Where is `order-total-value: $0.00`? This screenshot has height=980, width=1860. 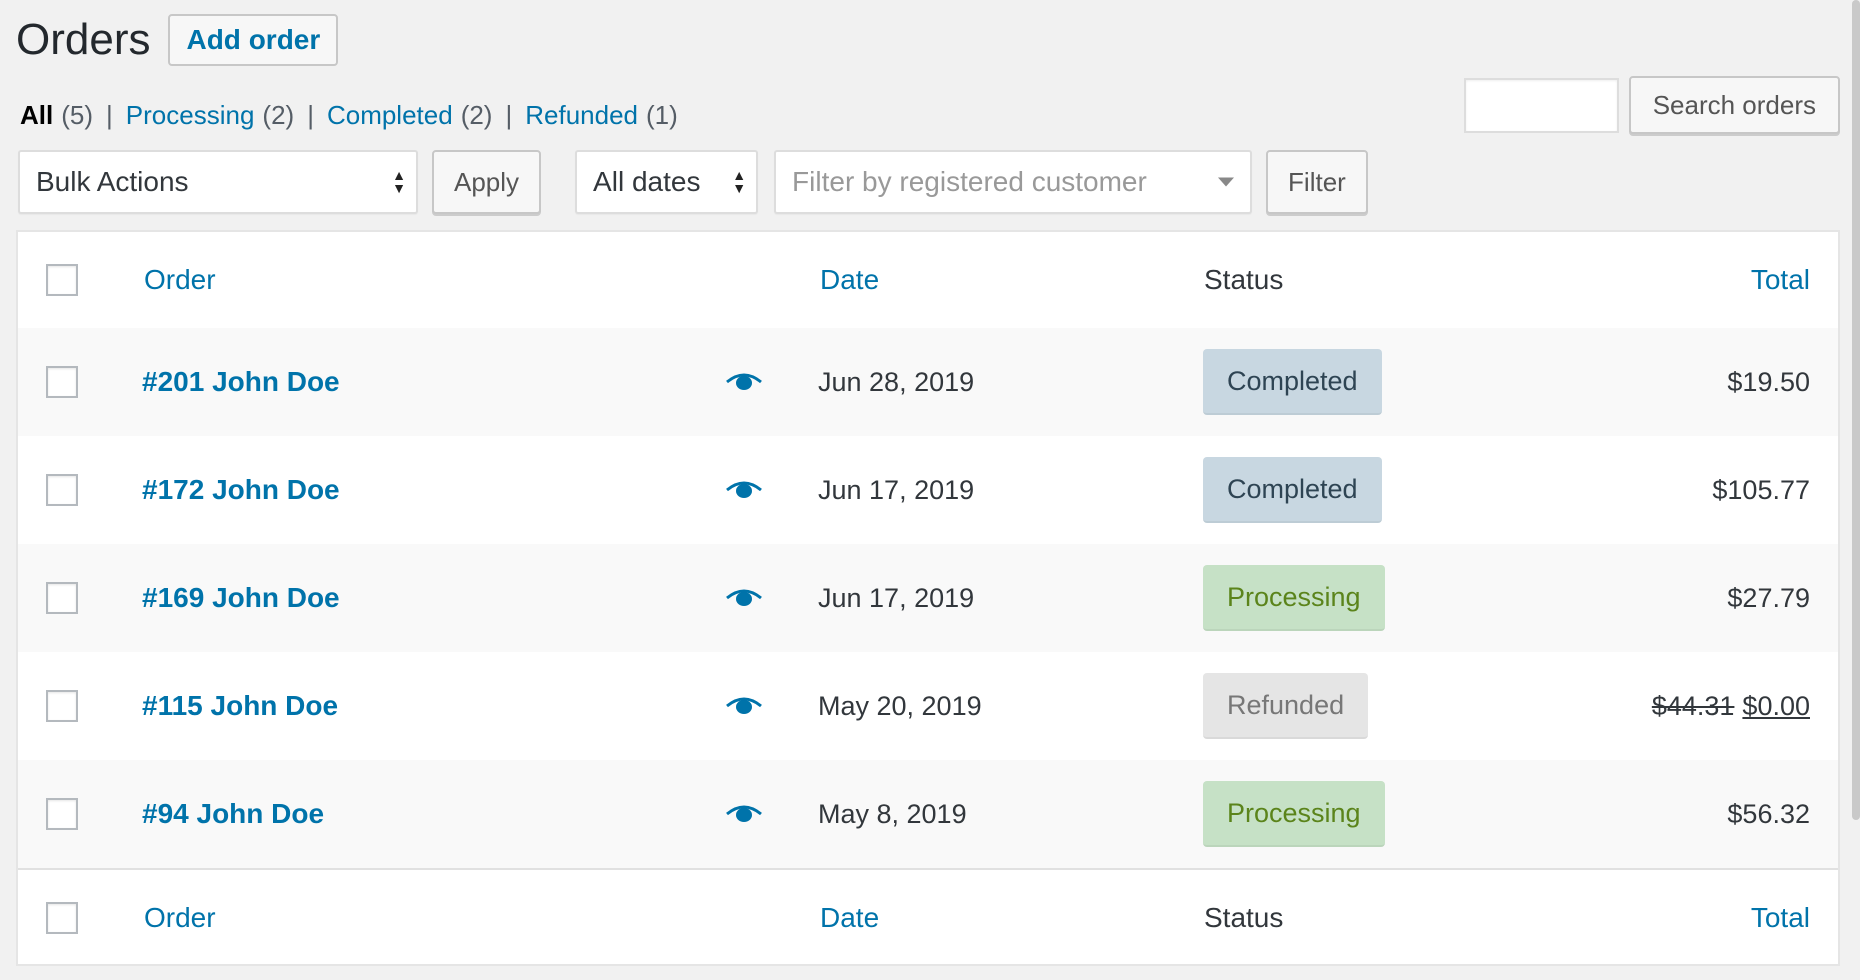
order-total-value: $0.00 is located at coordinates (1776, 705).